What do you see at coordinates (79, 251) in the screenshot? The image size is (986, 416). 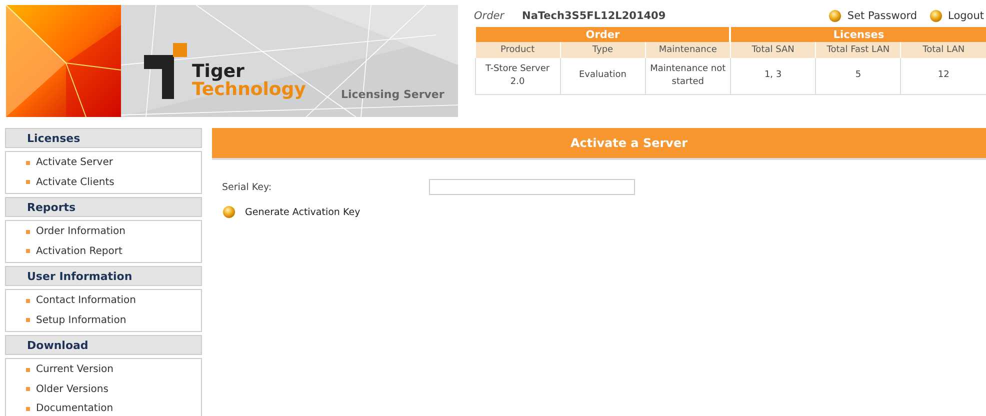 I see `sidebar-item: Activation Report` at bounding box center [79, 251].